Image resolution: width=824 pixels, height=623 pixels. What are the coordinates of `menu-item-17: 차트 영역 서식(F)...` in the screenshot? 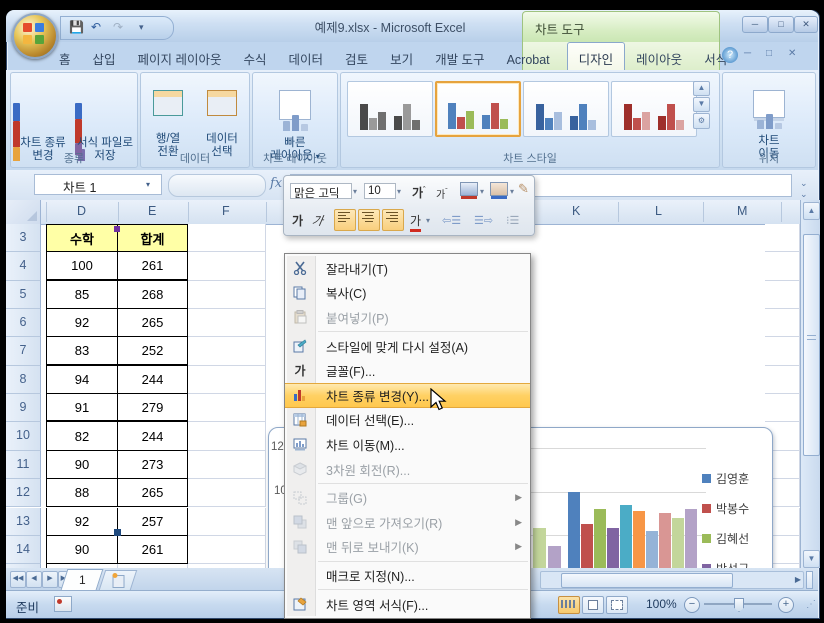 It's located at (407, 604).